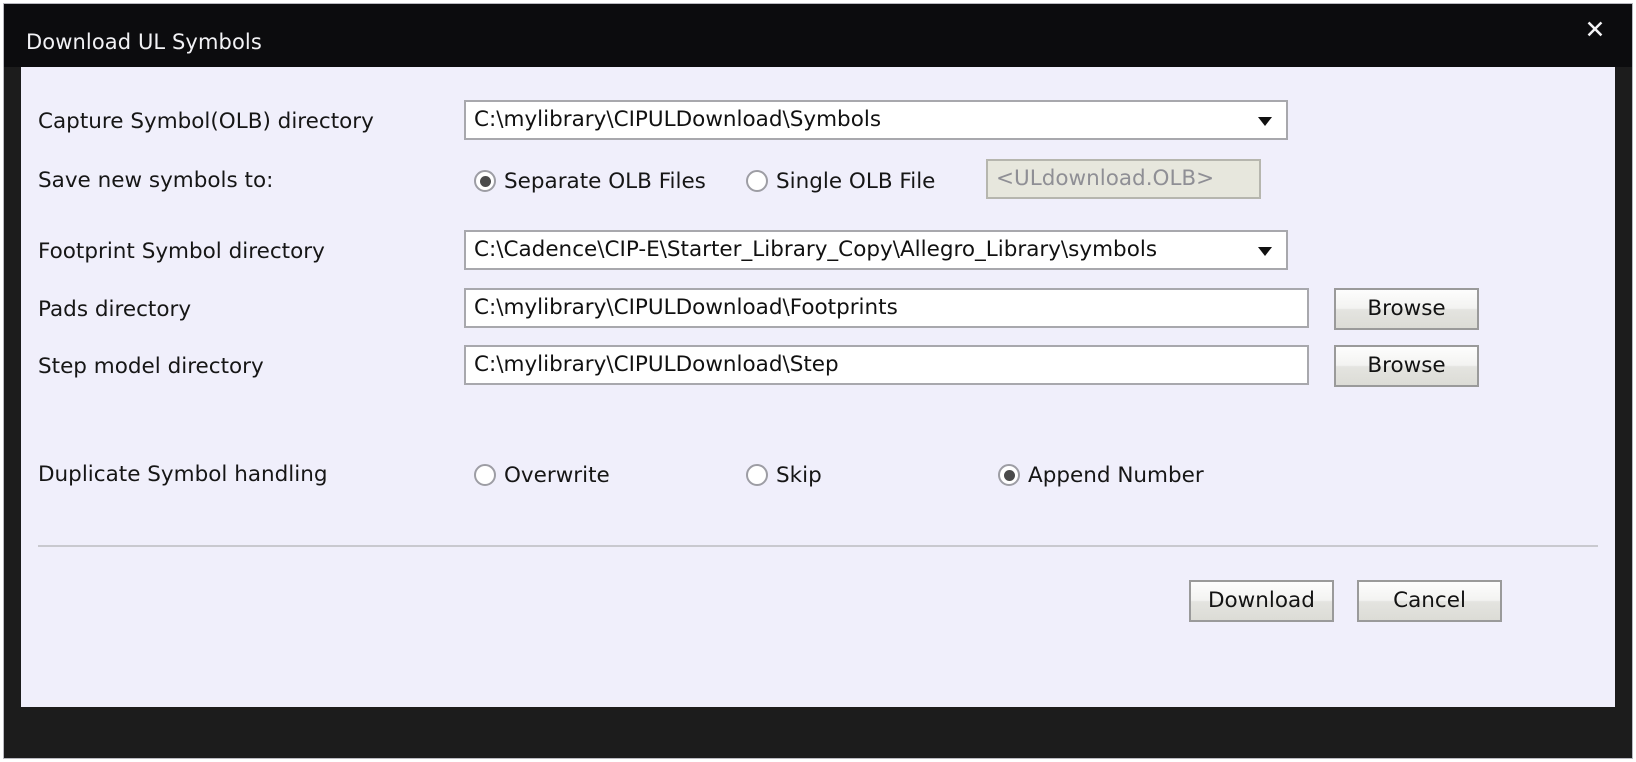 This screenshot has width=1636, height=762. I want to click on radio-mark-append-number, so click(1009, 475).